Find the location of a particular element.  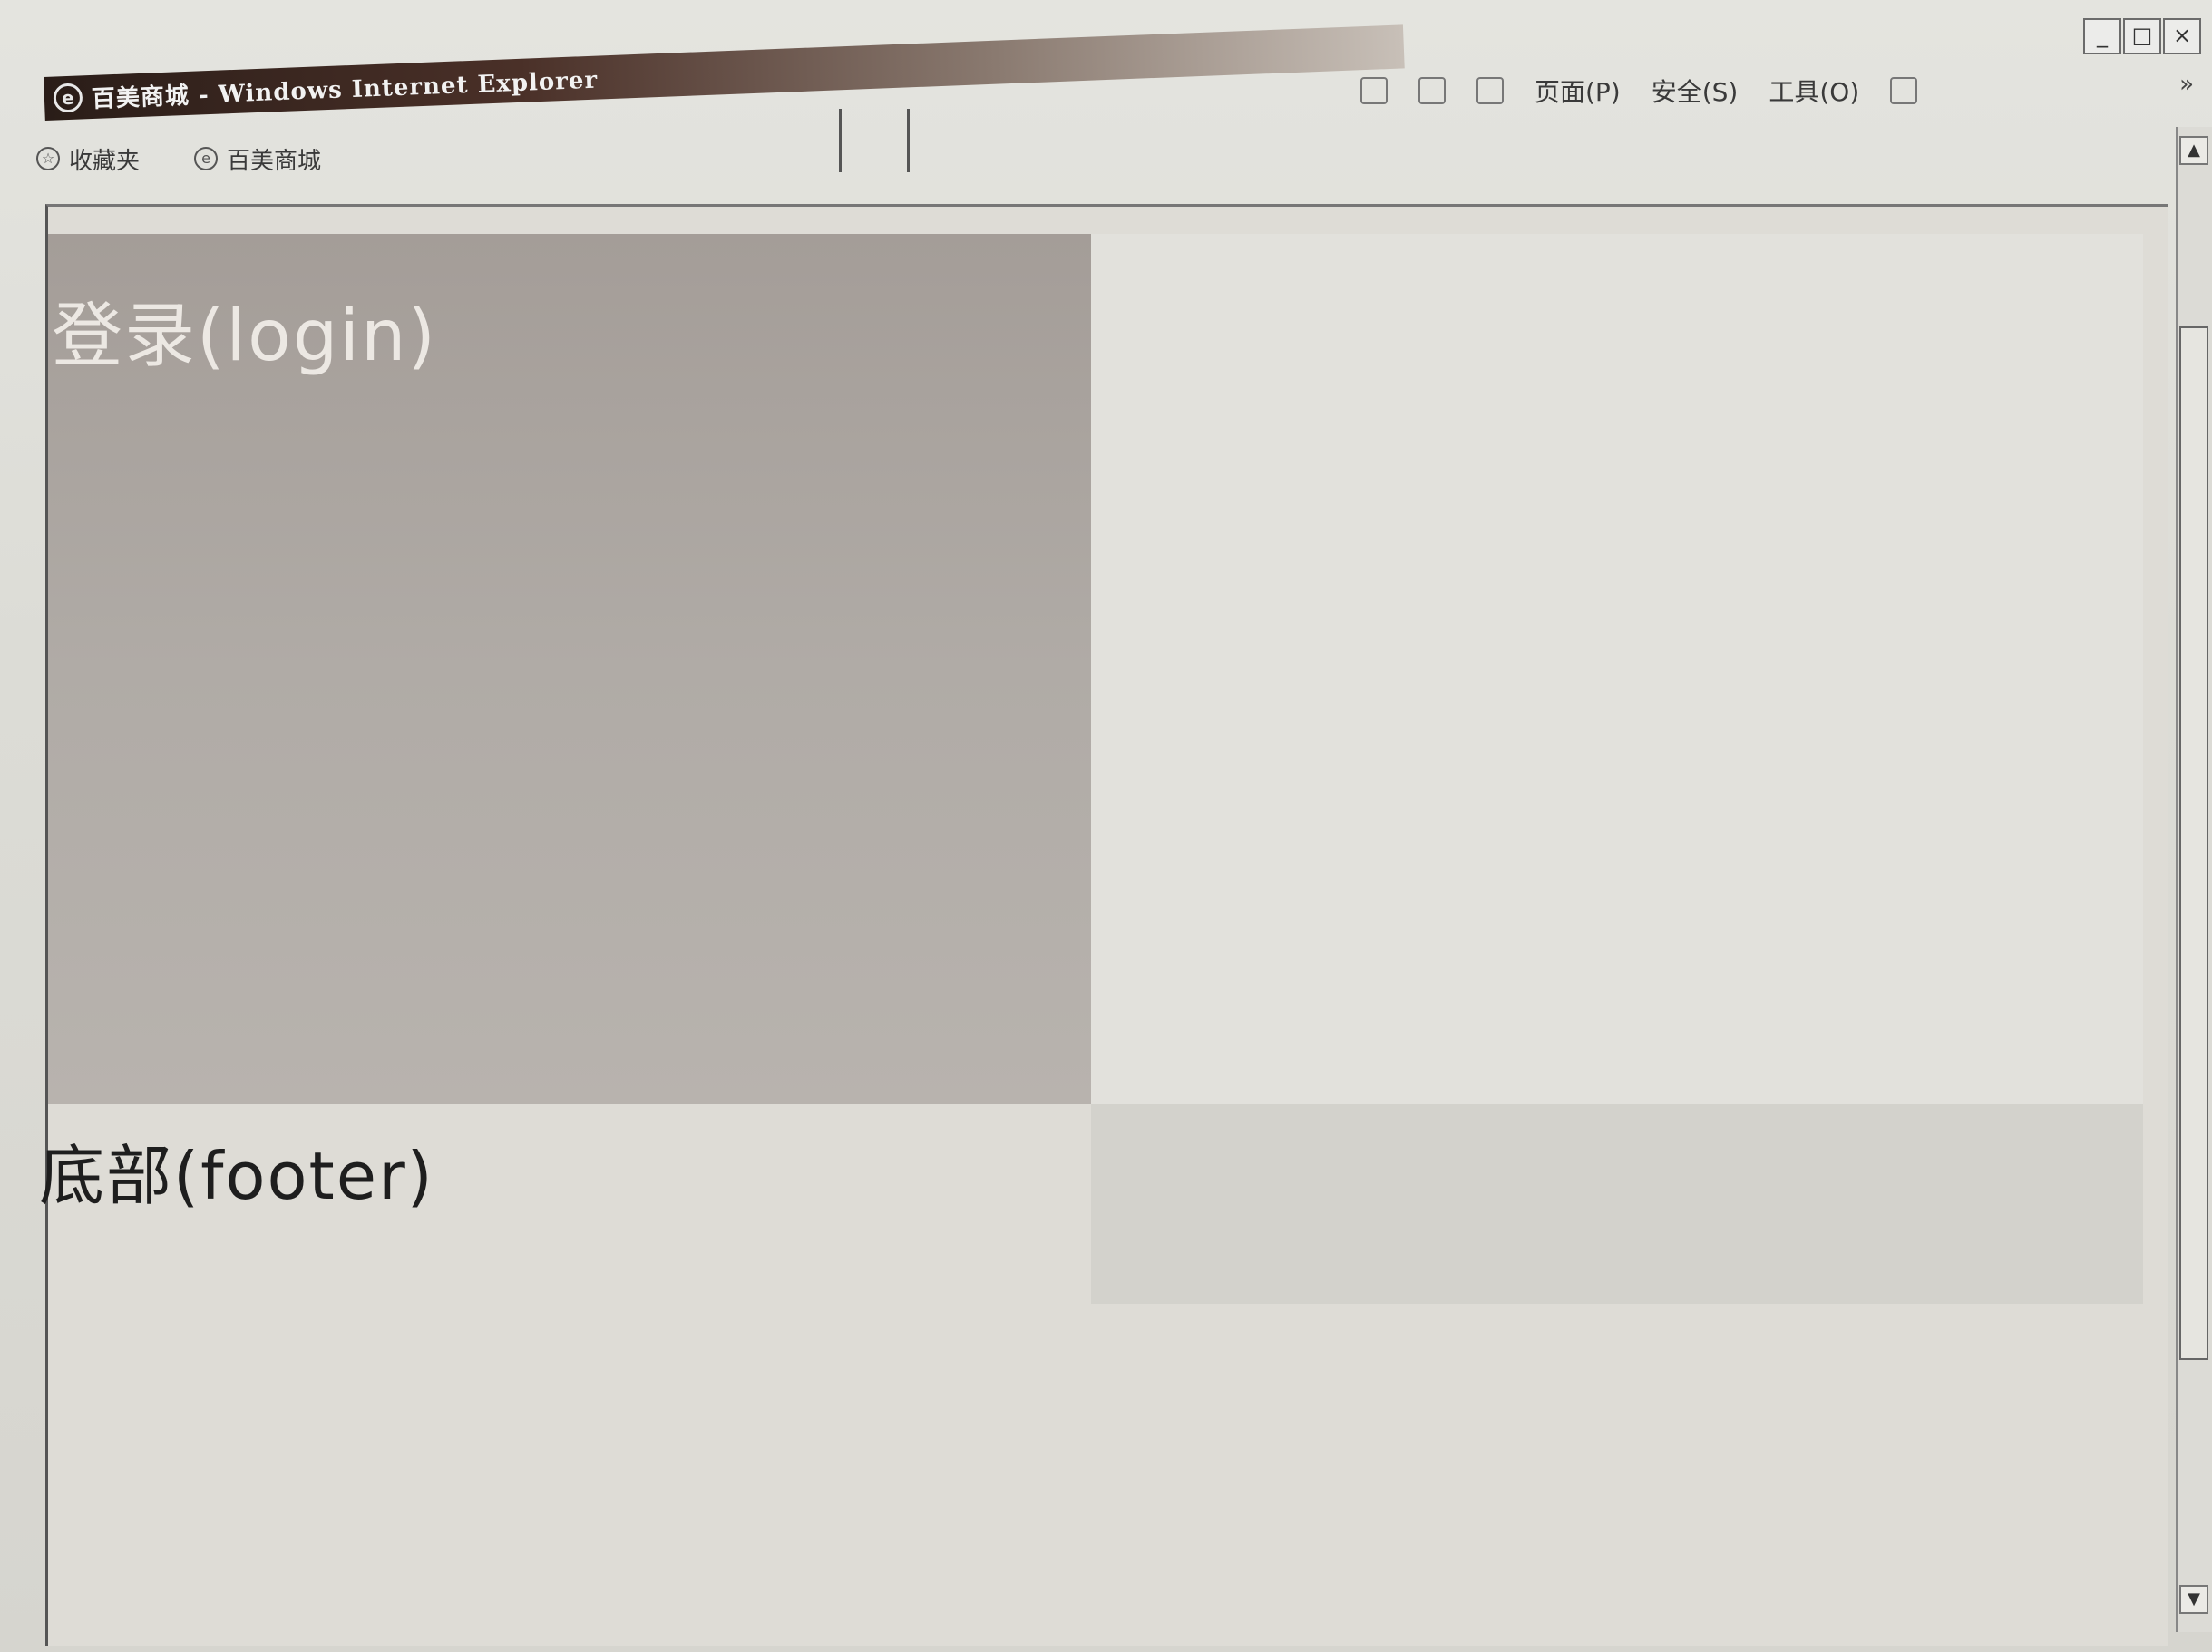

window-controls: _ □ × is located at coordinates (2142, 36).